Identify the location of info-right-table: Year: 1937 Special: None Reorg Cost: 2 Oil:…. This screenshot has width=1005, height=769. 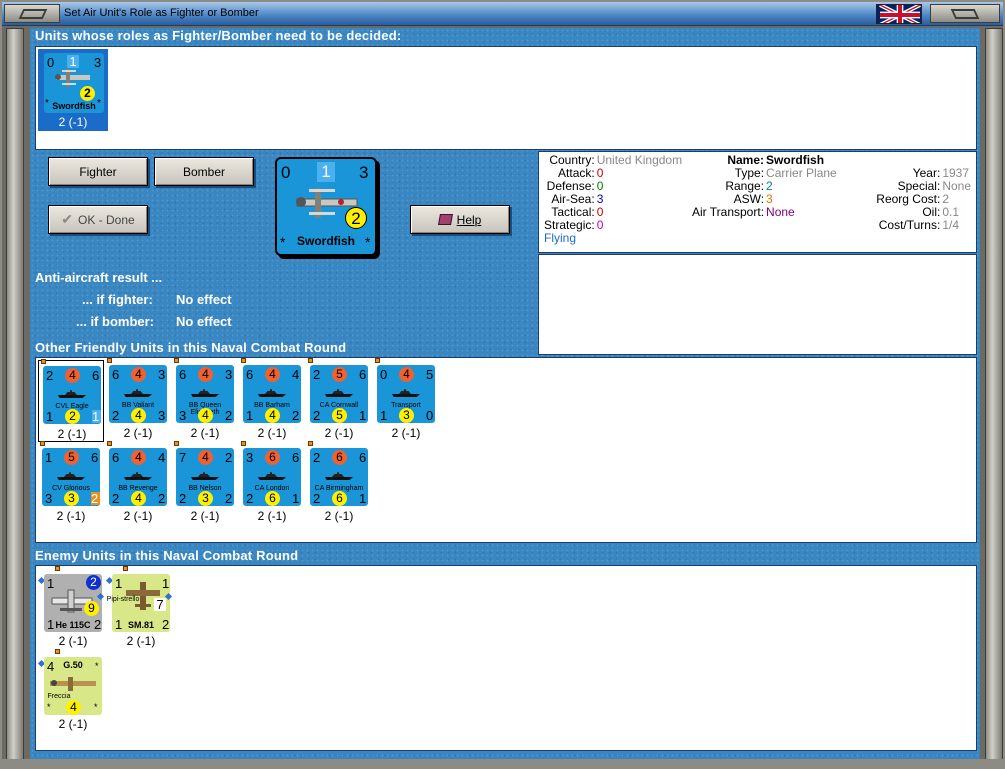
(923, 199).